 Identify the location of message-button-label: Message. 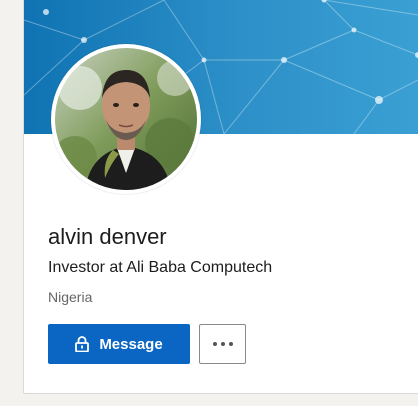
(131, 344).